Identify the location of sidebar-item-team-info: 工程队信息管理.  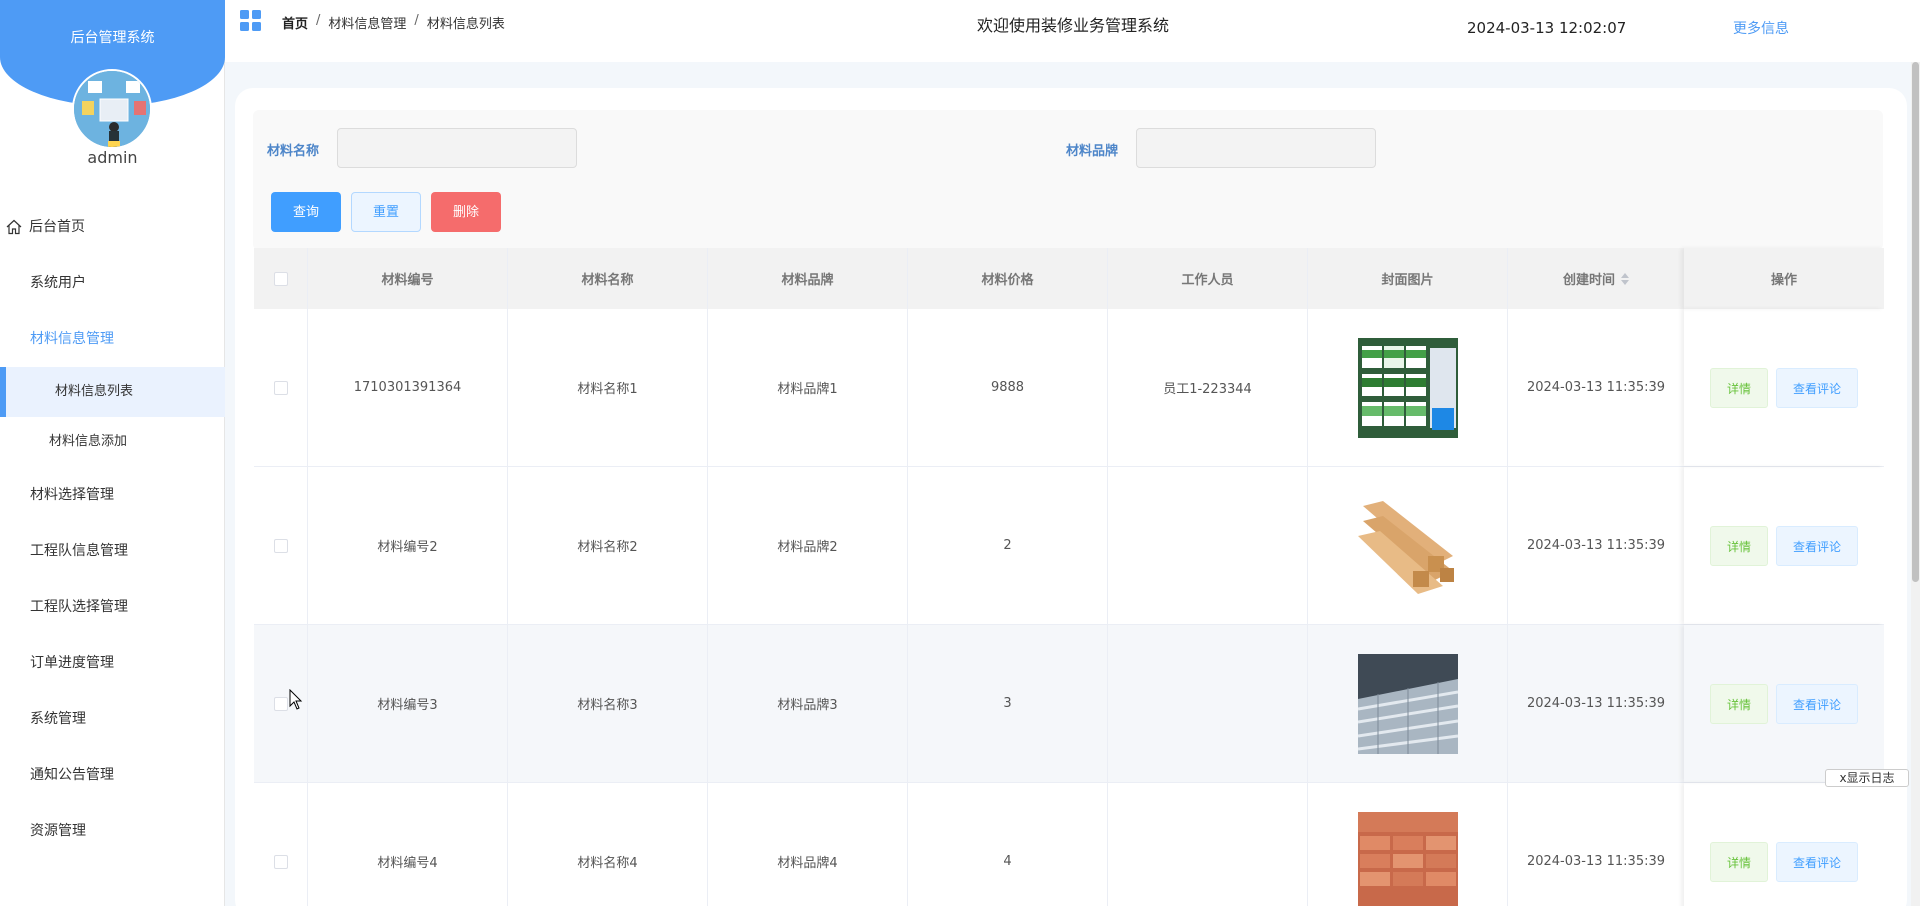
(112, 551).